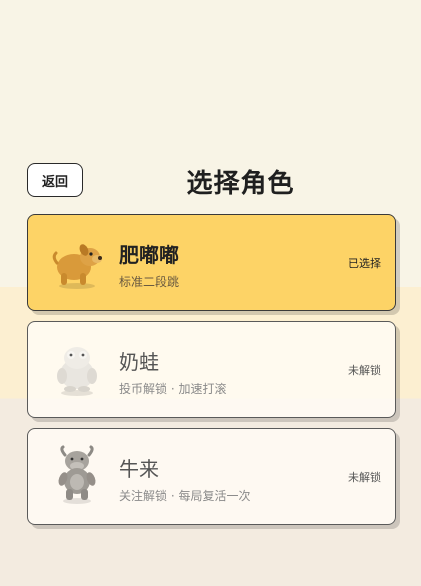 Image resolution: width=421 pixels, height=586 pixels. What do you see at coordinates (77, 369) in the screenshot?
I see `white-frog-icon` at bounding box center [77, 369].